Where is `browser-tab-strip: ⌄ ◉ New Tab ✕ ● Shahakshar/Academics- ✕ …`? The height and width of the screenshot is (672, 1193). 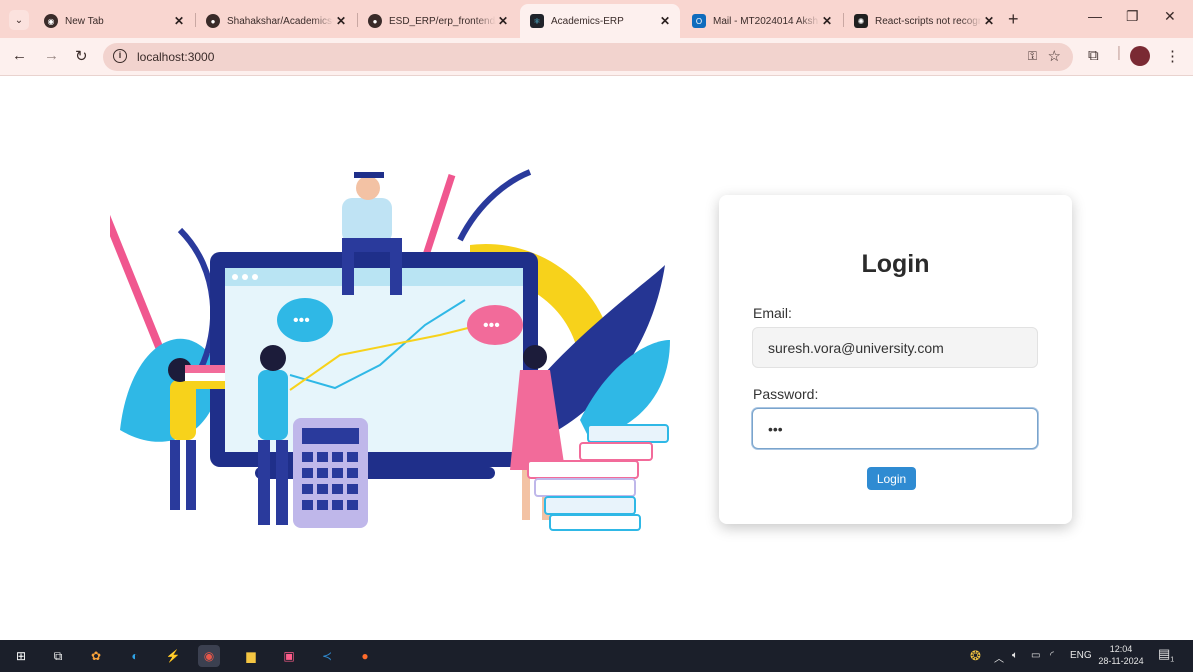 browser-tab-strip: ⌄ ◉ New Tab ✕ ● Shahakshar/Academics- ✕ … is located at coordinates (596, 19).